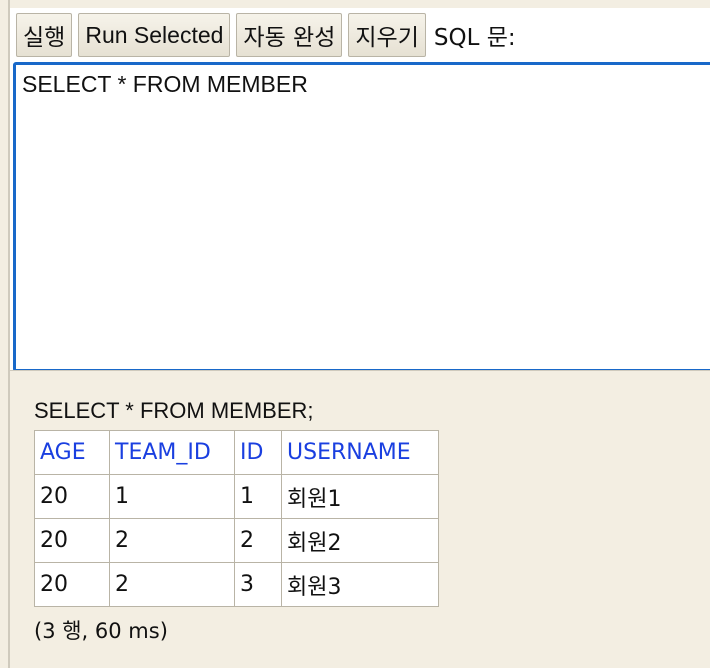 This screenshot has height=668, width=710. Describe the element at coordinates (387, 35) in the screenshot. I see `clear-button: 지우기` at that location.